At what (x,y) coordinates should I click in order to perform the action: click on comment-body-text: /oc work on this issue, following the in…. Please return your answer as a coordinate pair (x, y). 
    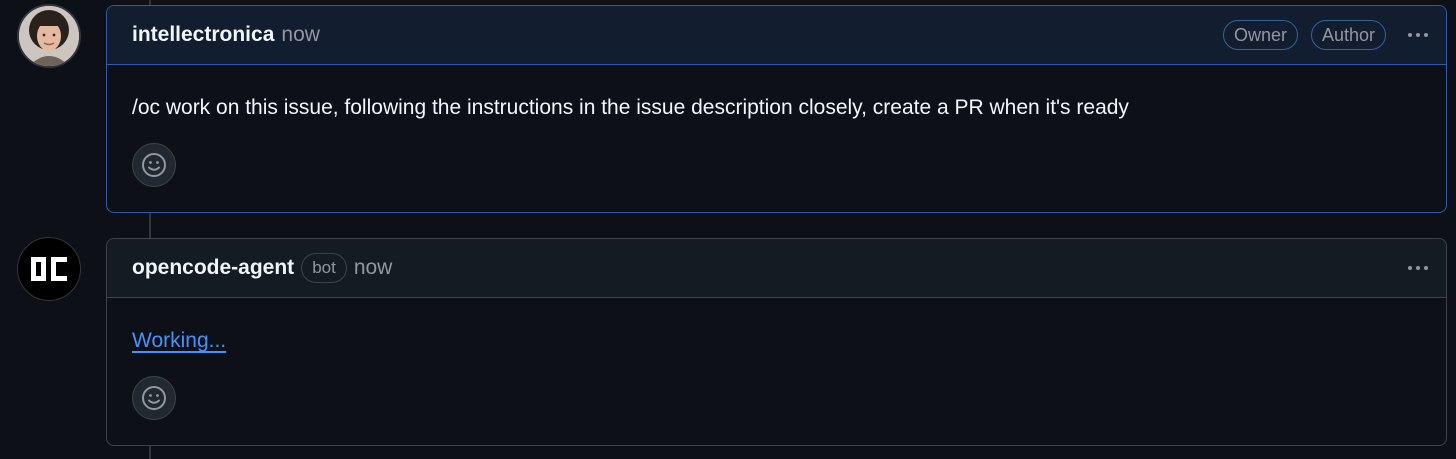
    Looking at the image, I should click on (630, 107).